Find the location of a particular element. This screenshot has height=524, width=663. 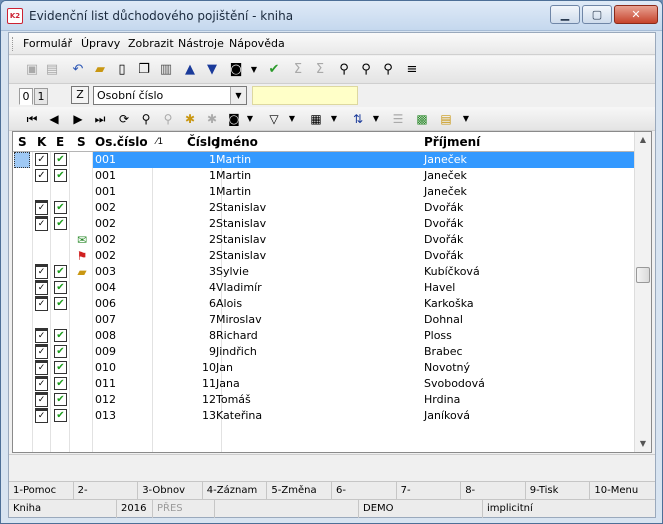

minimize-button: ▁ is located at coordinates (565, 14).